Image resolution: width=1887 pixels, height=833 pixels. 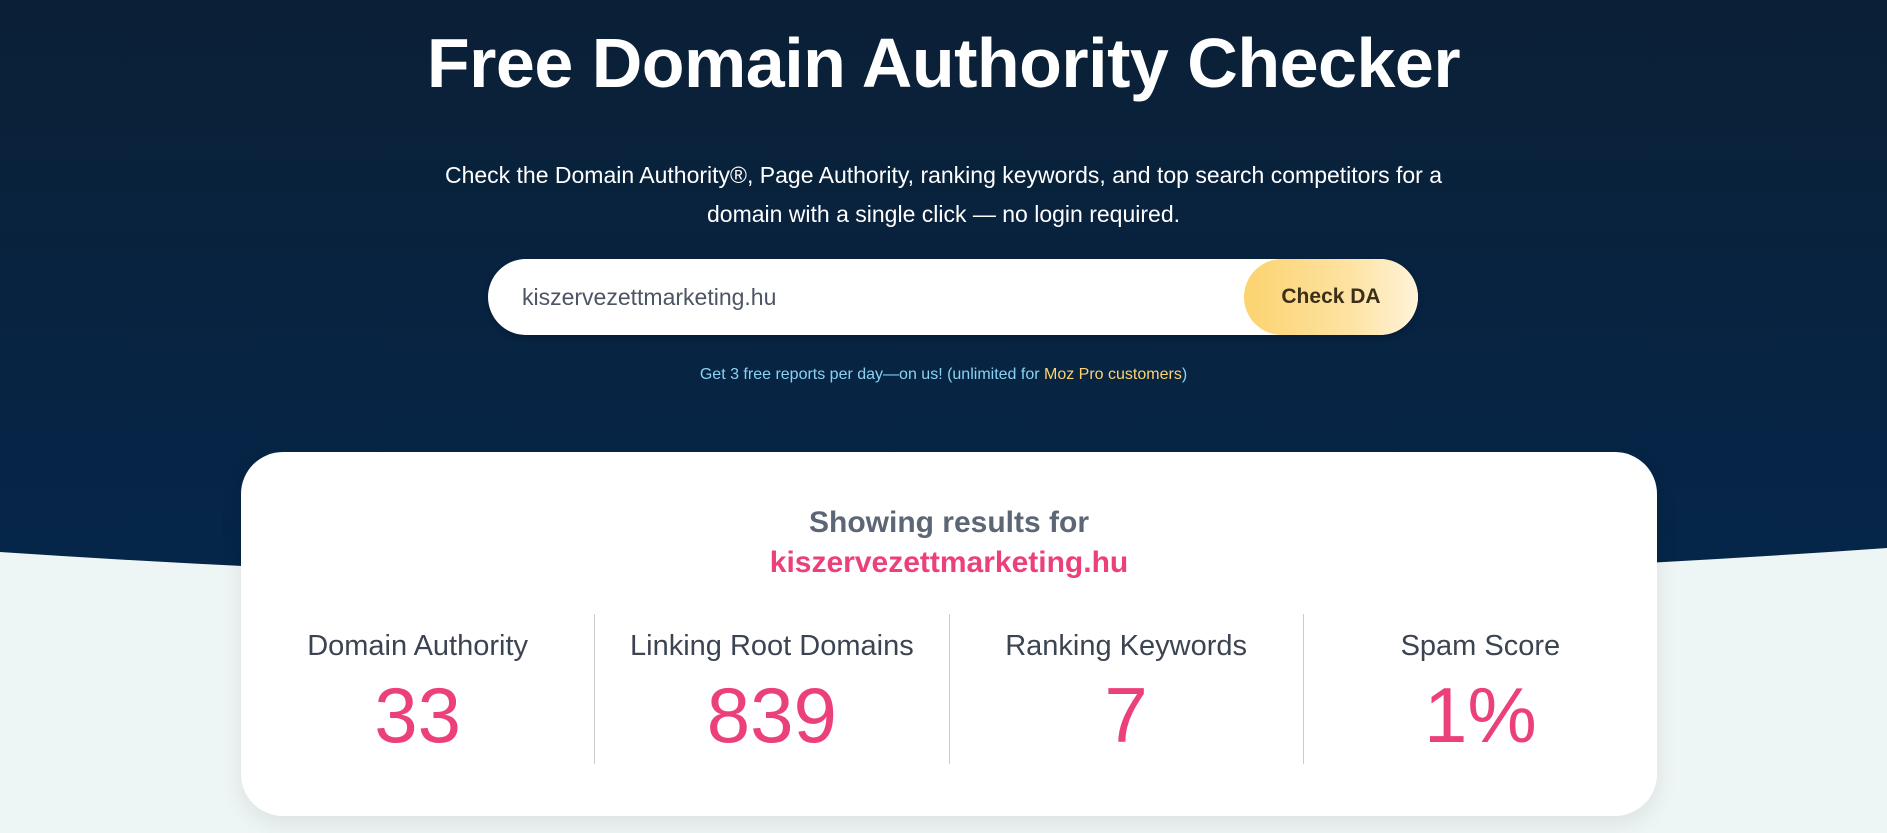 I want to click on metric-label: Ranking Keywords, so click(x=1126, y=646).